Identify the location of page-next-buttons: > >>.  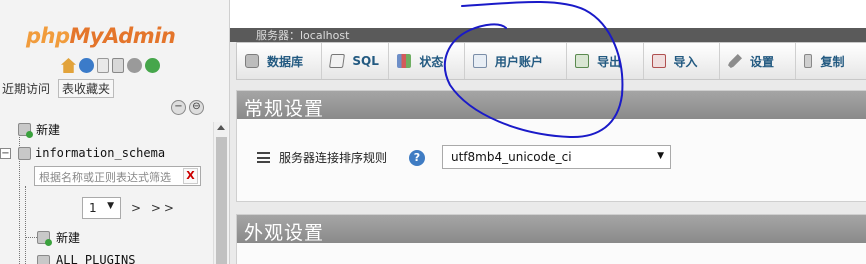
(154, 208).